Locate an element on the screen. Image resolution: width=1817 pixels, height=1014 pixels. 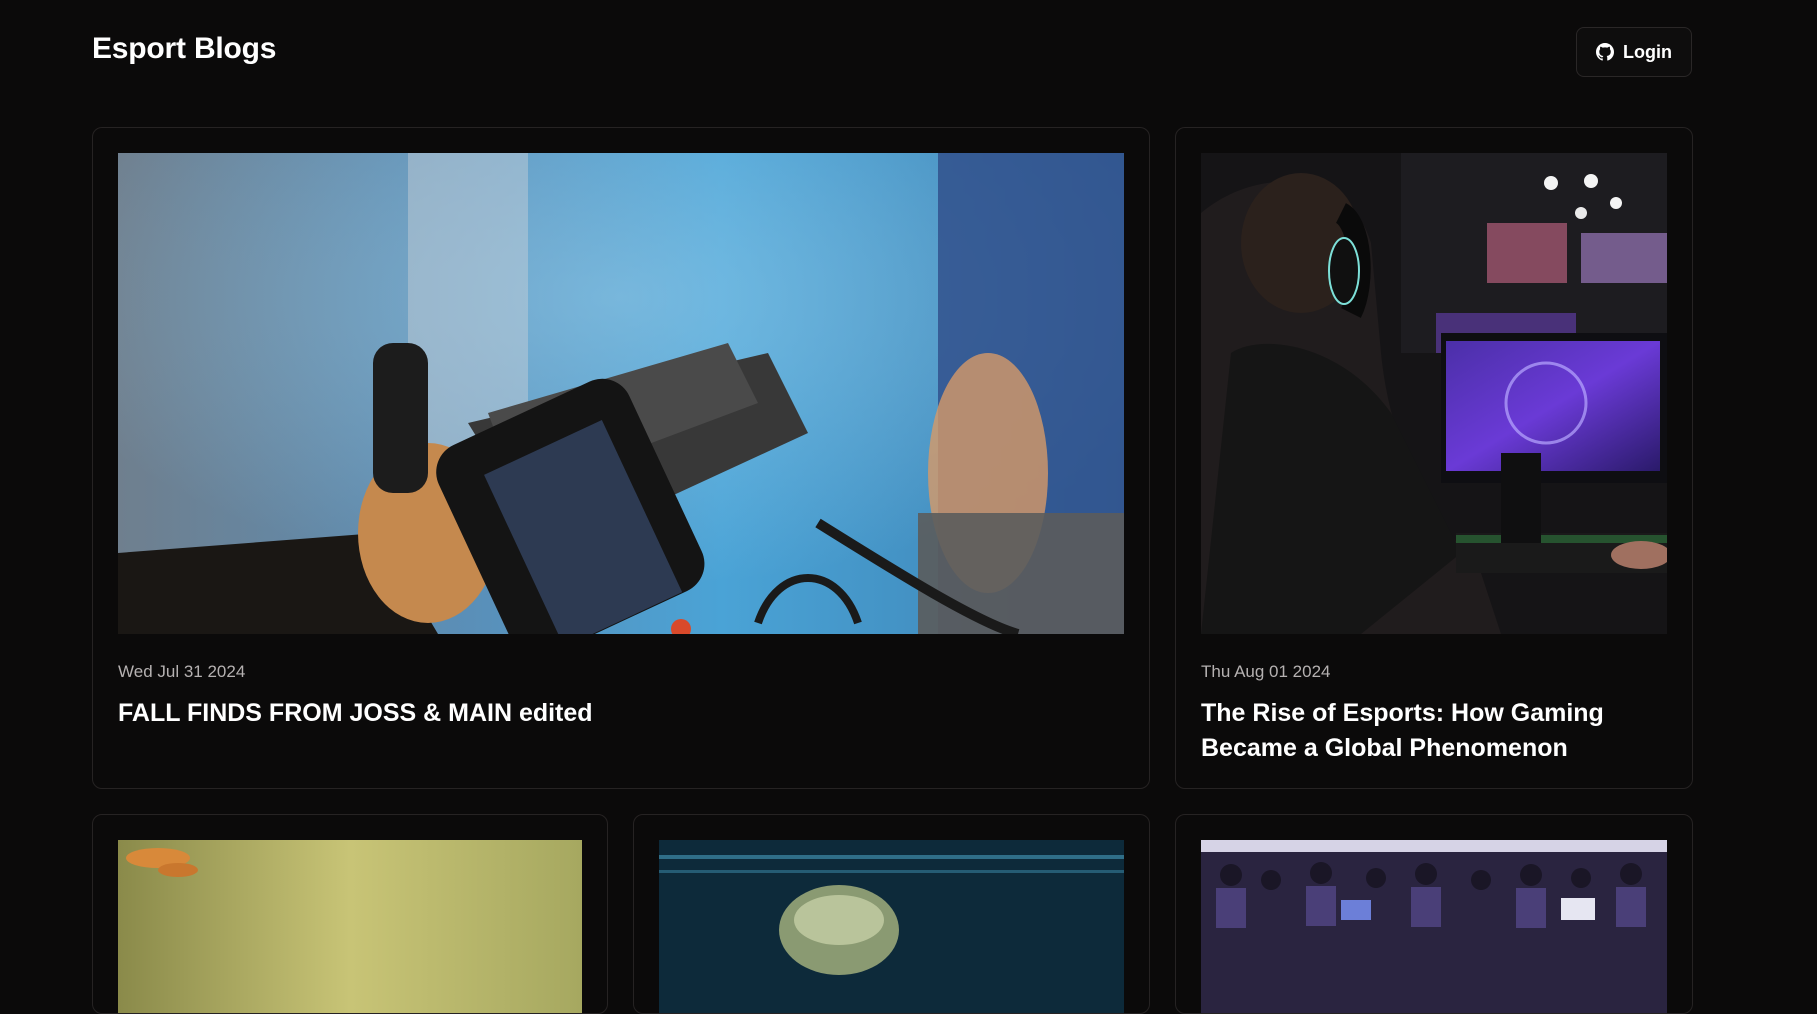
esports-crowd-photo is located at coordinates (1434, 926).